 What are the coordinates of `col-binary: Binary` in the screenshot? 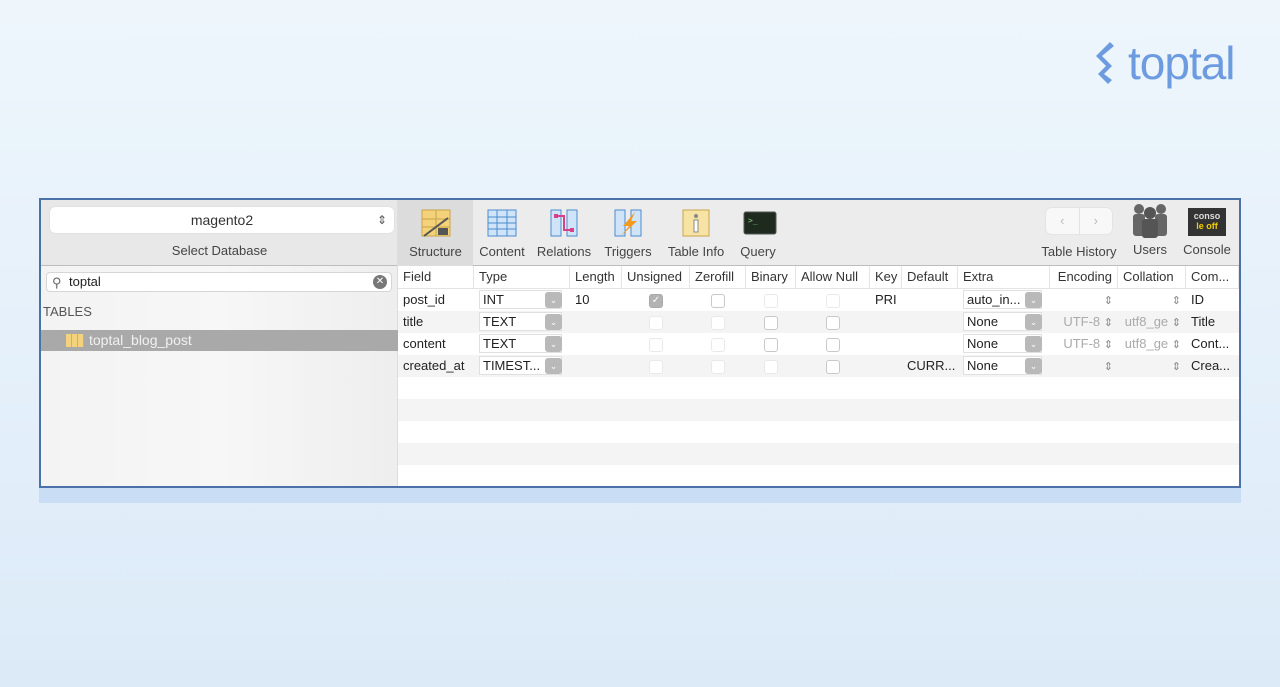 It's located at (771, 277).